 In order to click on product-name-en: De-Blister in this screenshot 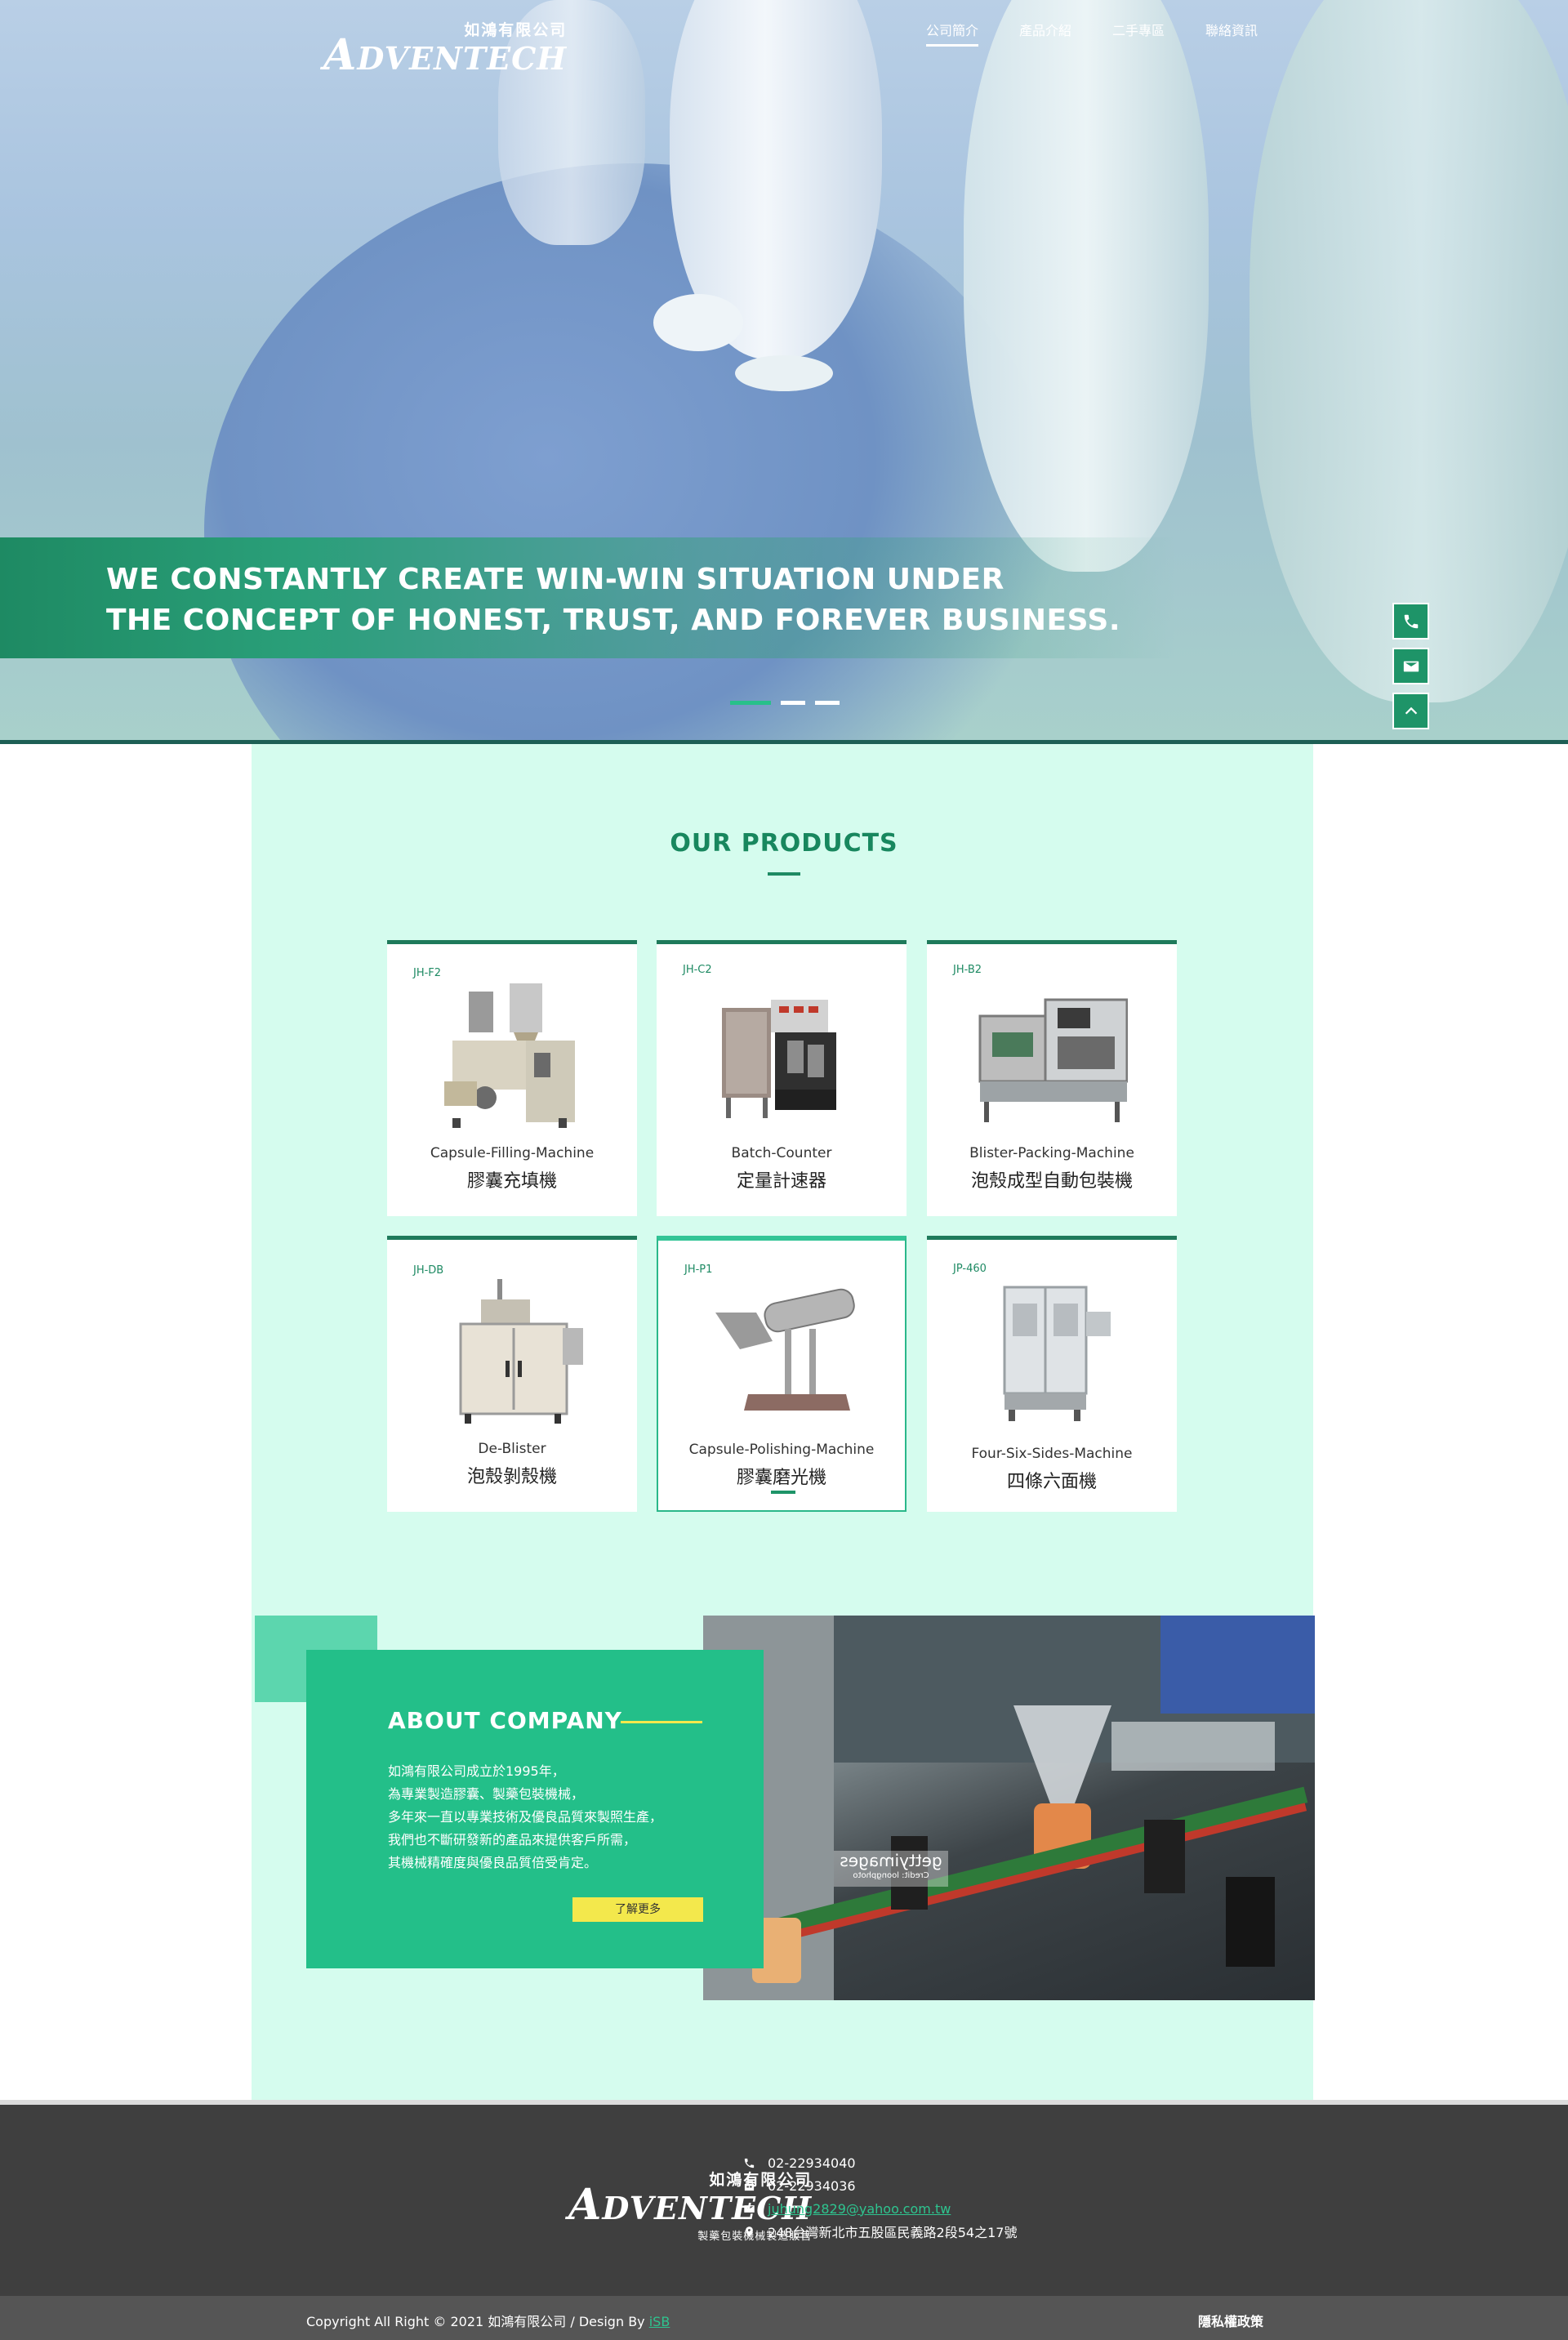, I will do `click(512, 1449)`.